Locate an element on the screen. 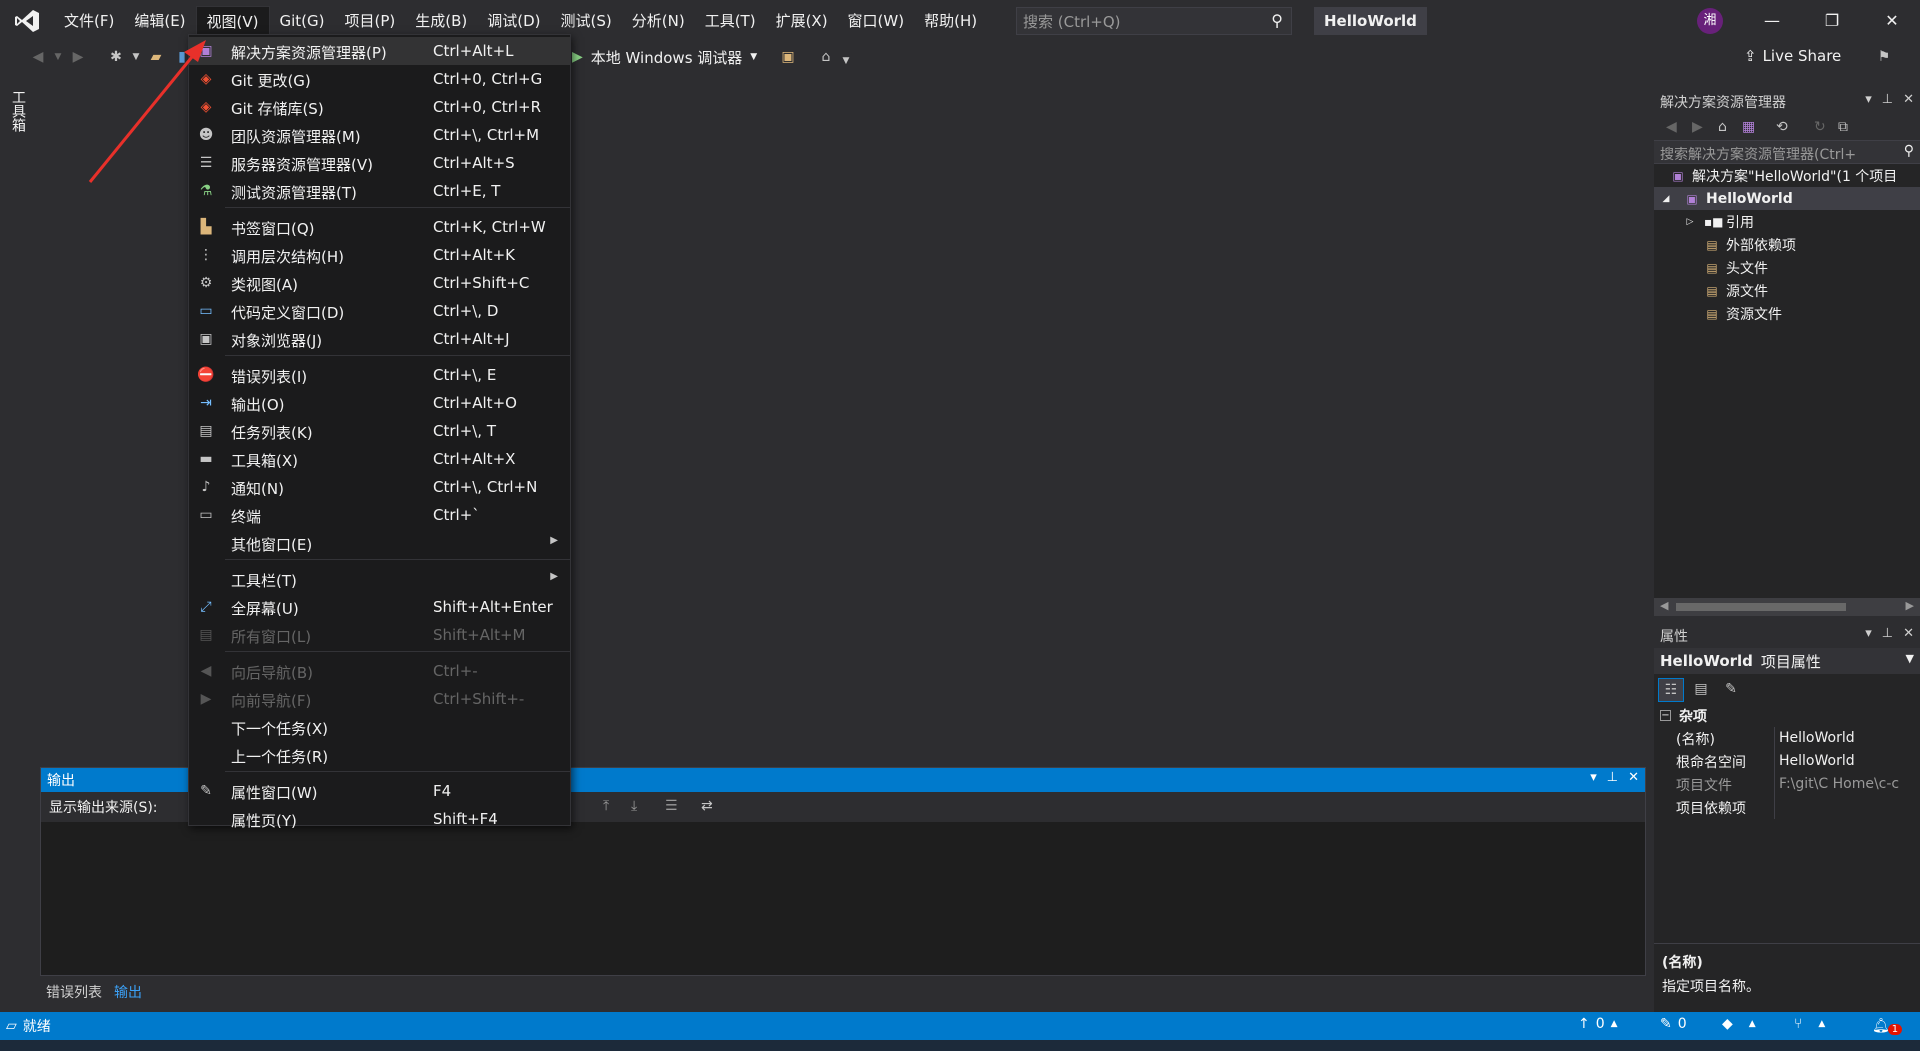 The image size is (1920, 1051). properties-object-selector: HelloWorld 项目属性 ▼ is located at coordinates (1787, 661).